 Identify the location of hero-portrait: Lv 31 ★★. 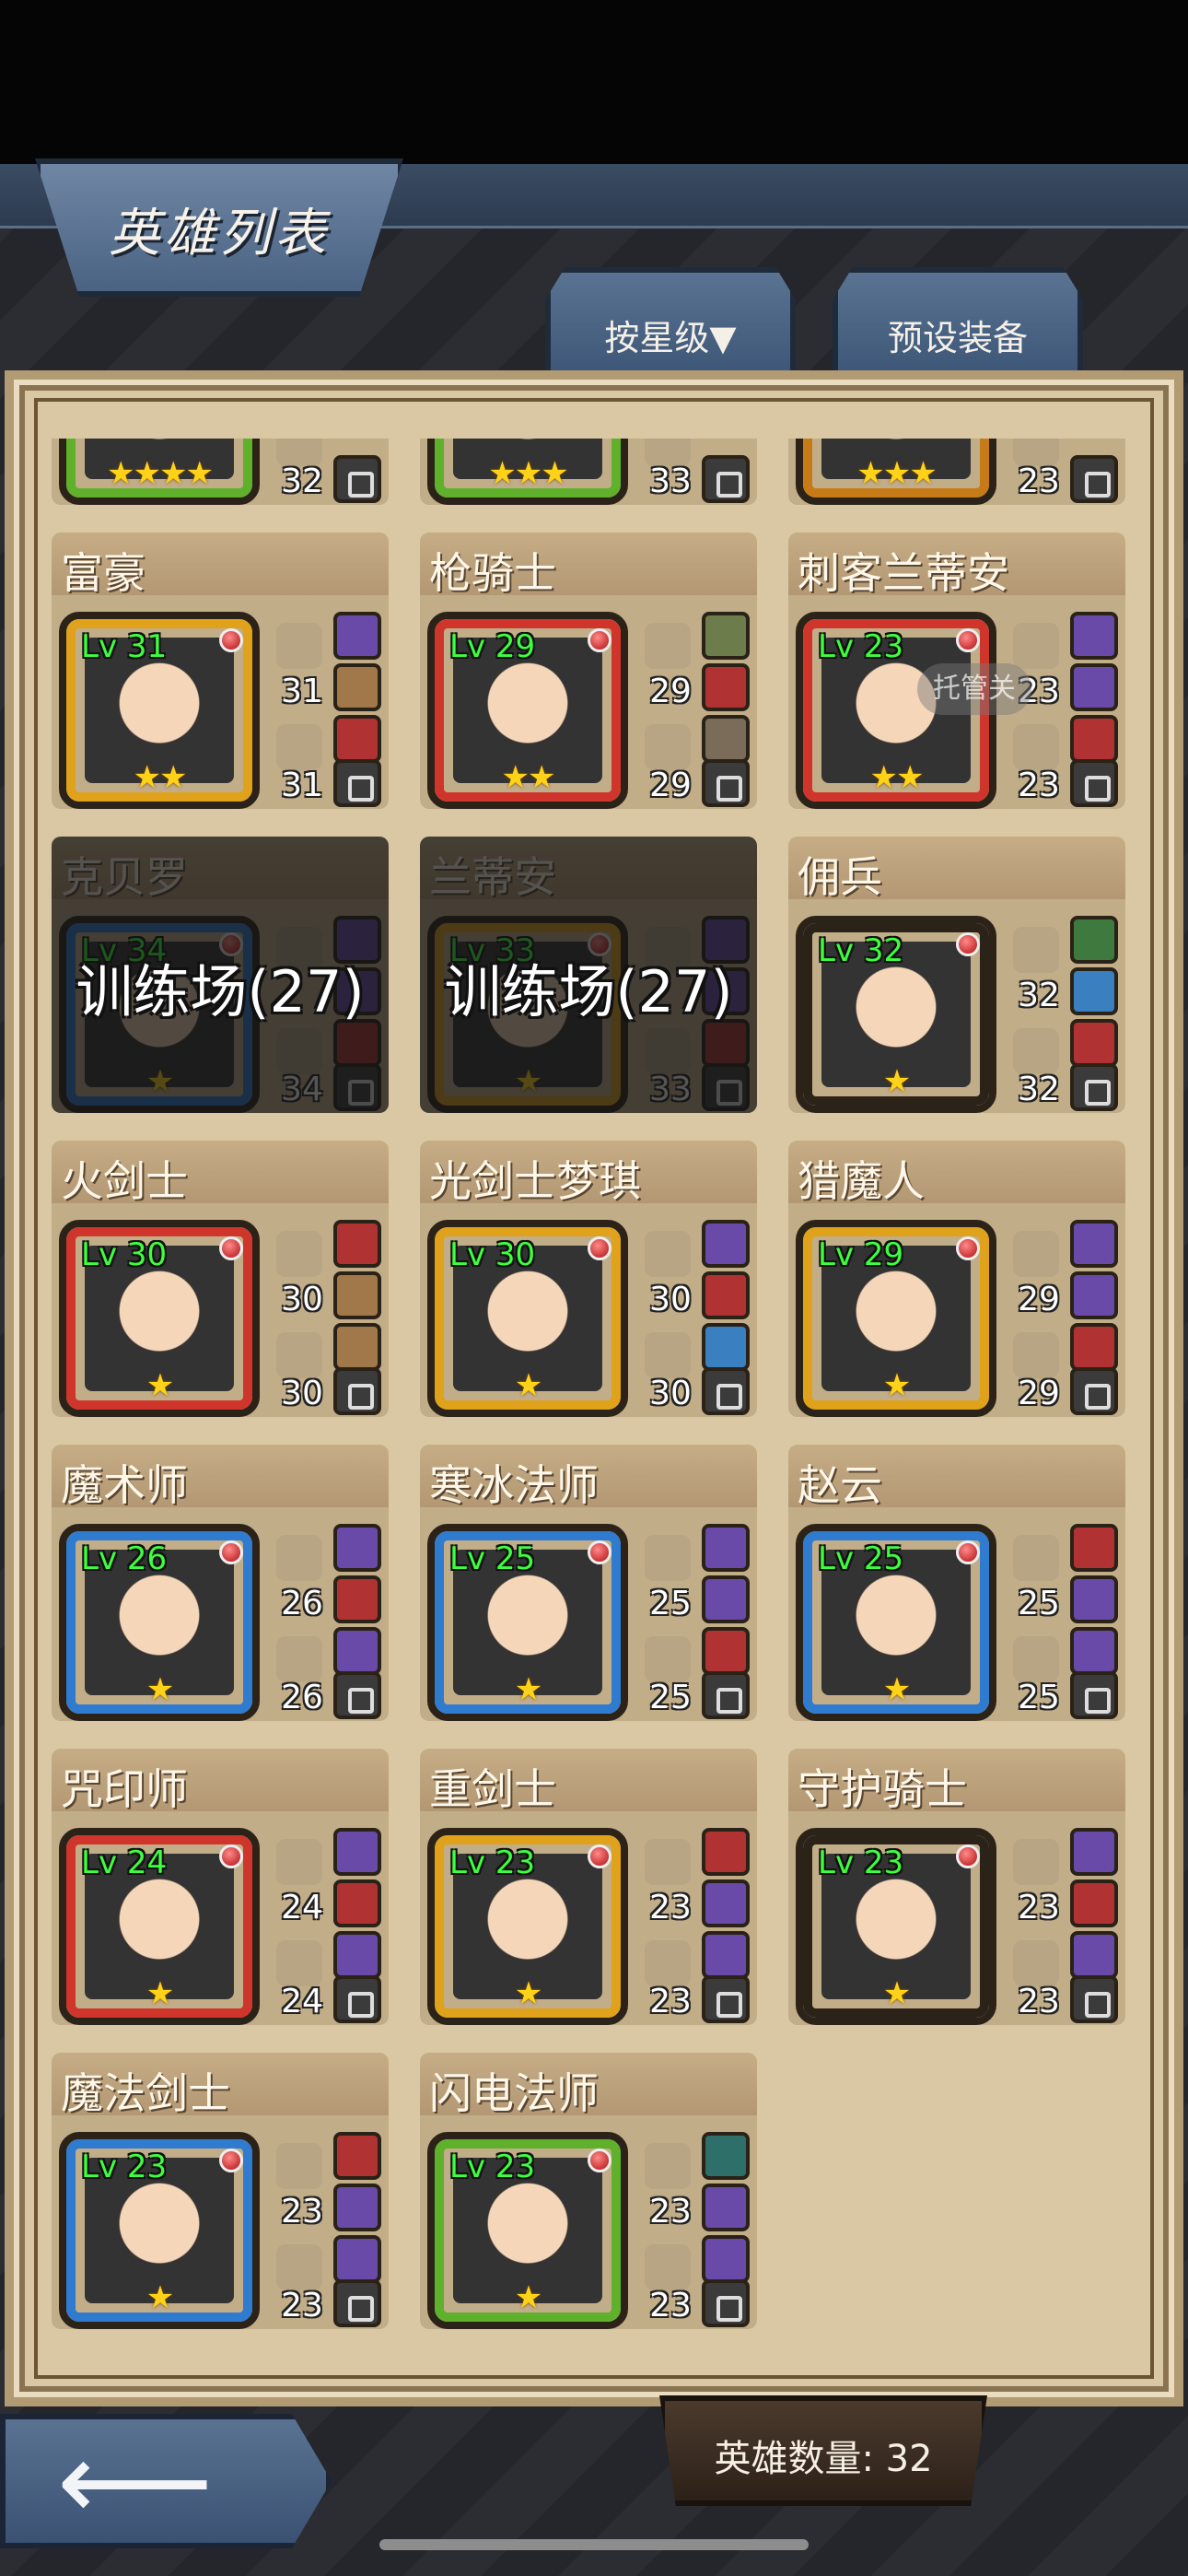
(160, 710).